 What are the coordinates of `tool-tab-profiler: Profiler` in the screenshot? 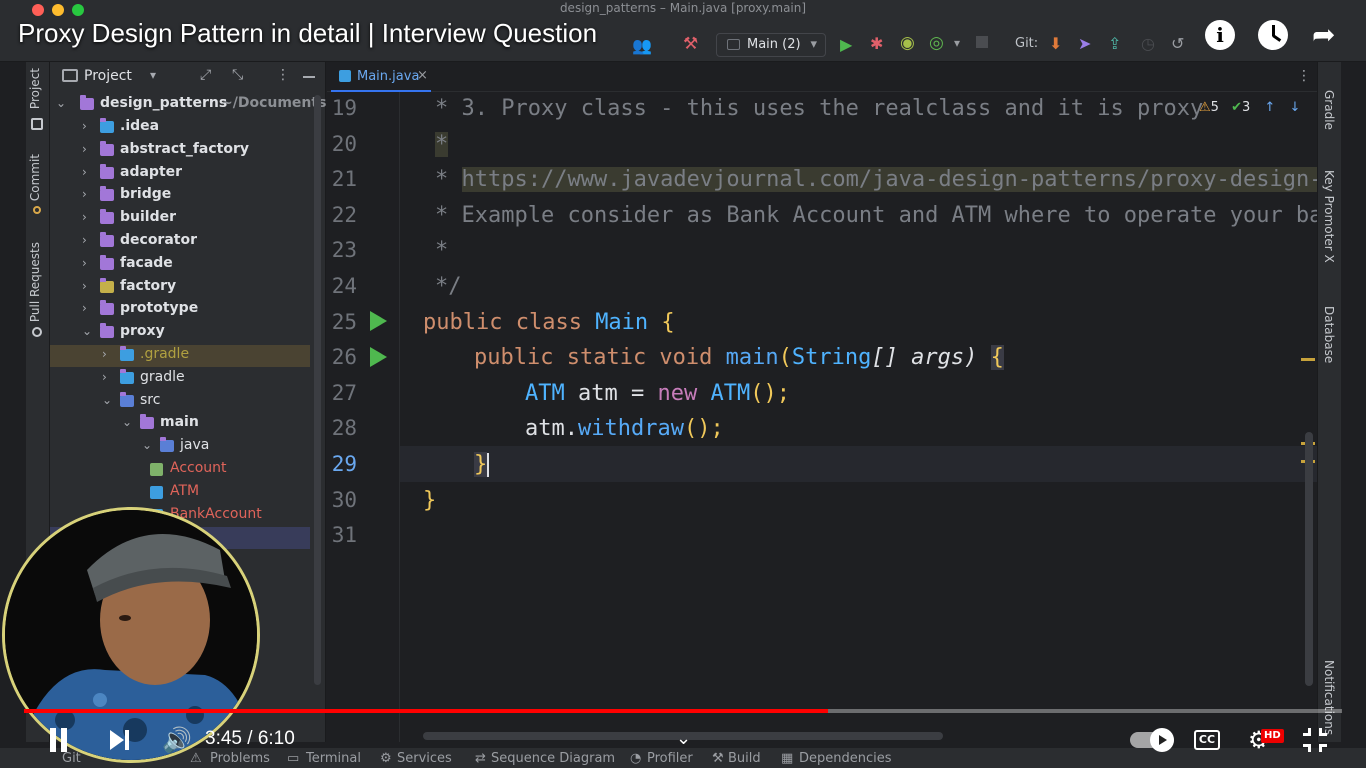 It's located at (670, 758).